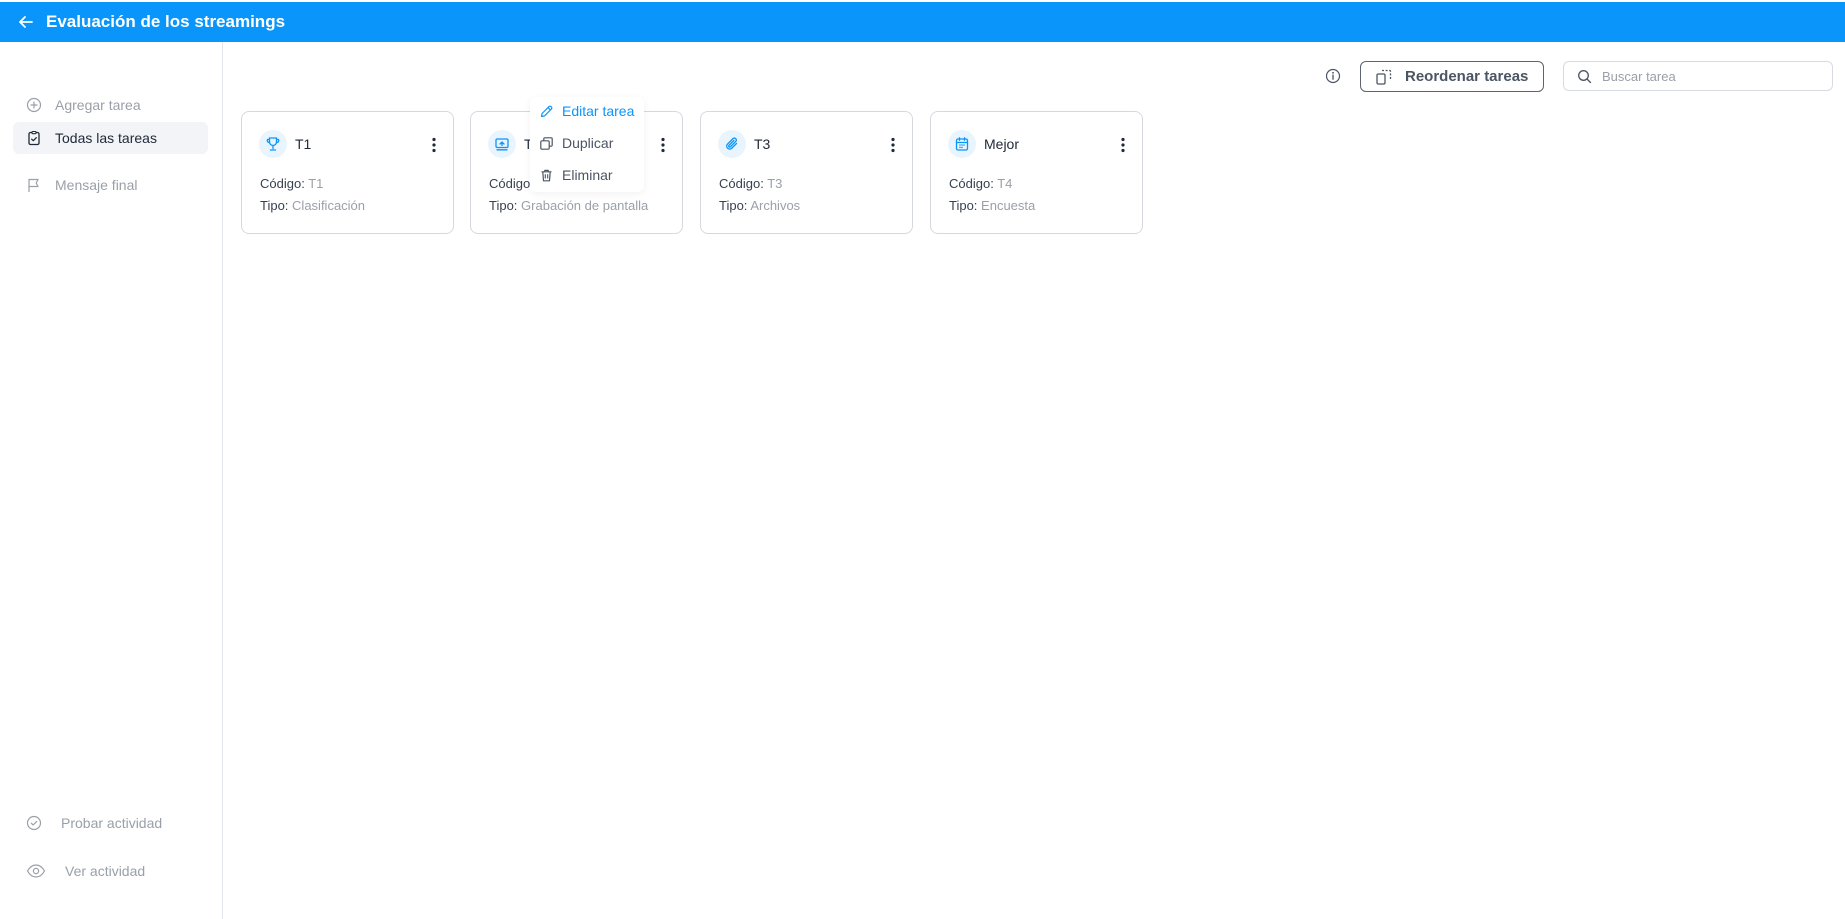 Image resolution: width=1845 pixels, height=919 pixels. I want to click on task-card-t1: T1 Código: T1 Tipo: Clasificación, so click(347, 172).